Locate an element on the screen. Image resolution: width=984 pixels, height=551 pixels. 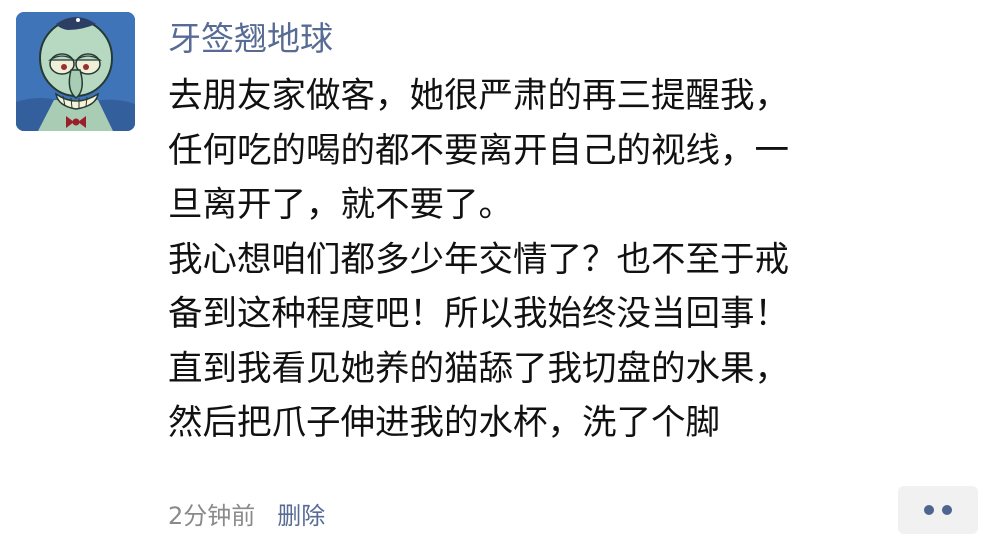
avatar is located at coordinates (75, 71).